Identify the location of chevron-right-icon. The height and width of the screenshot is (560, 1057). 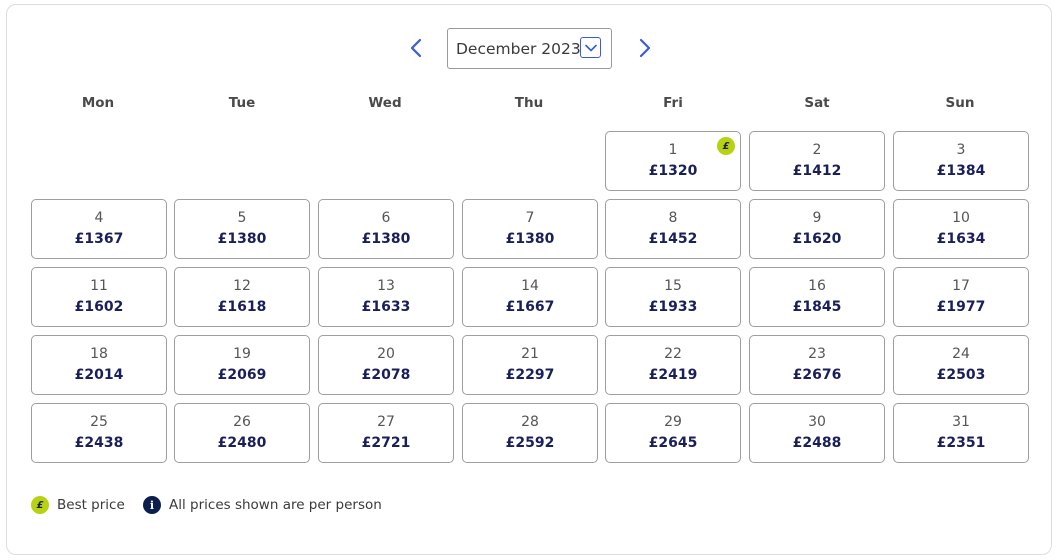
(645, 48).